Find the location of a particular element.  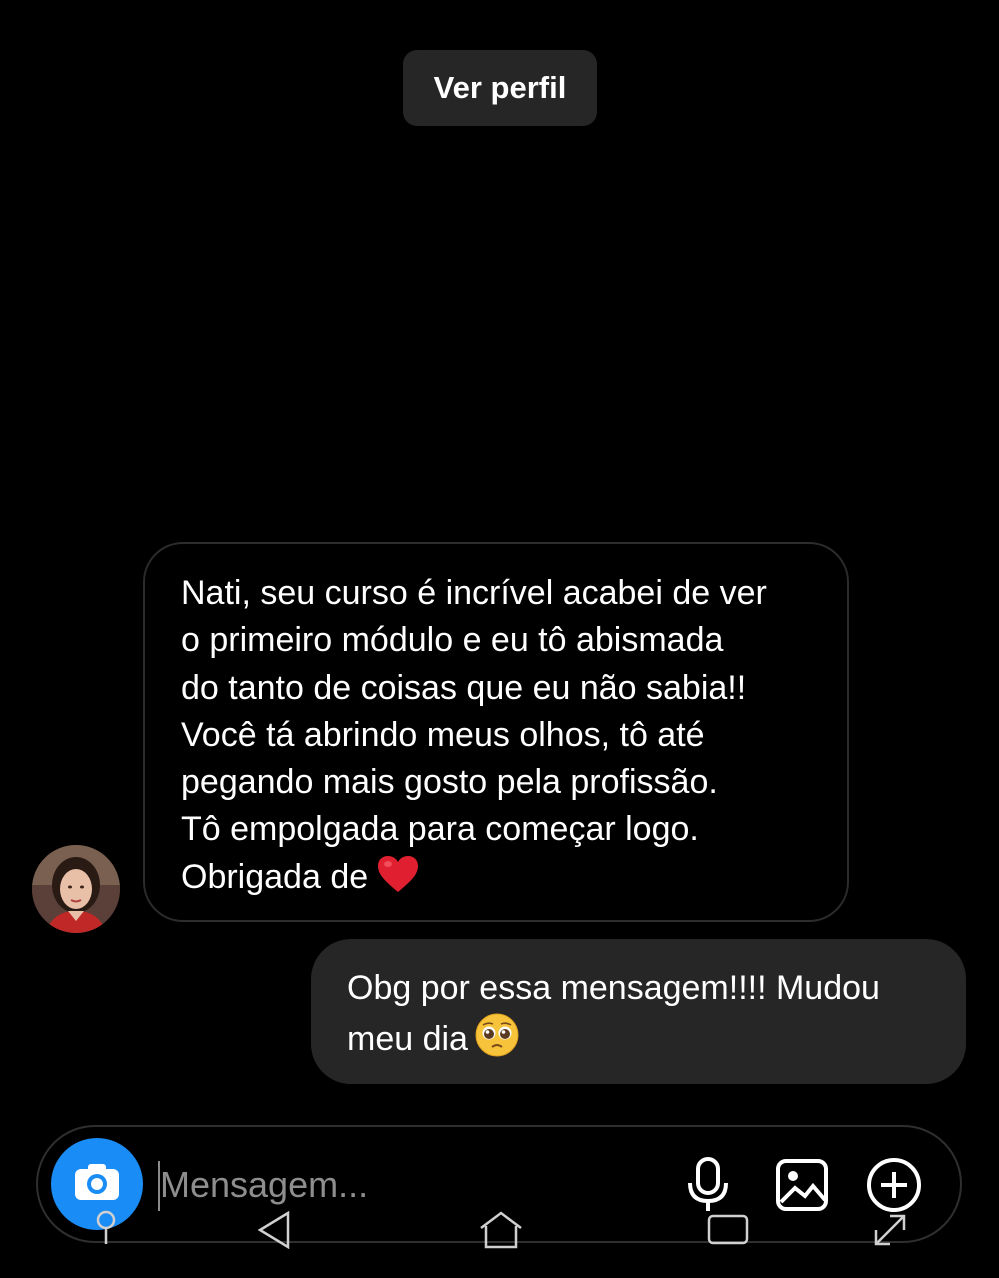

message-input is located at coordinates (410, 1185).